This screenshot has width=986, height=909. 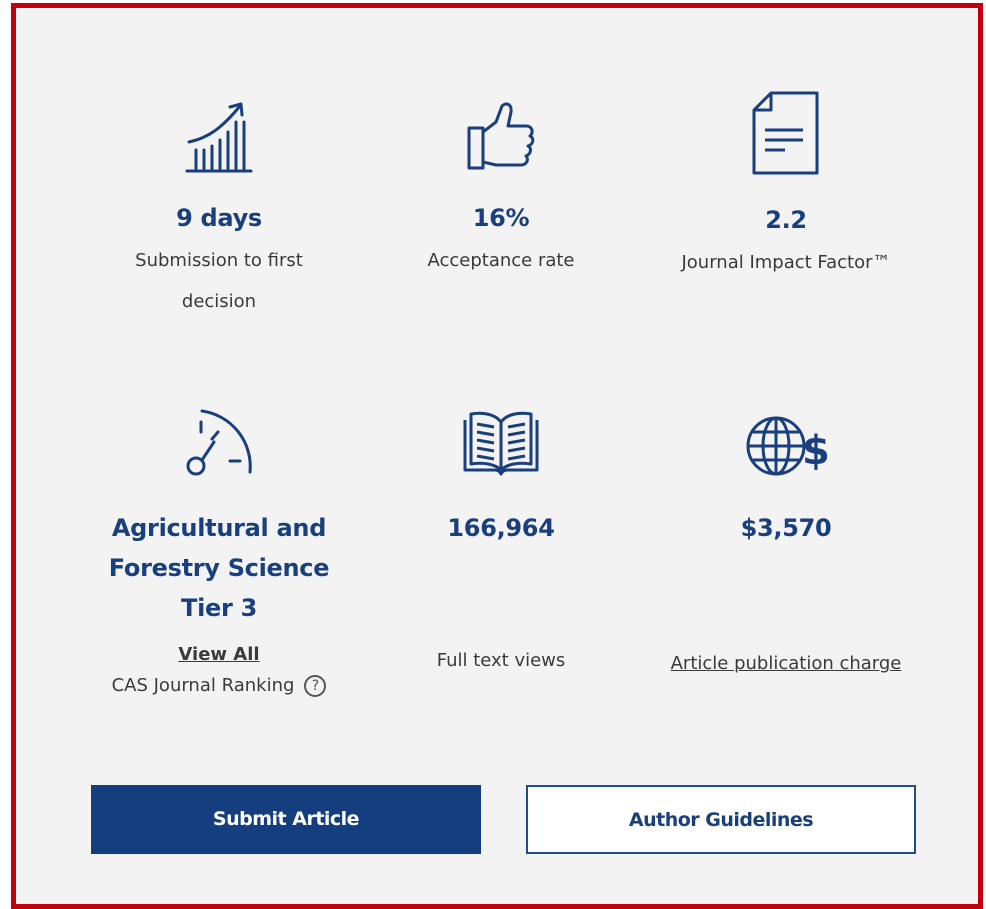 What do you see at coordinates (501, 260) in the screenshot?
I see `metric-label: Acceptance rate` at bounding box center [501, 260].